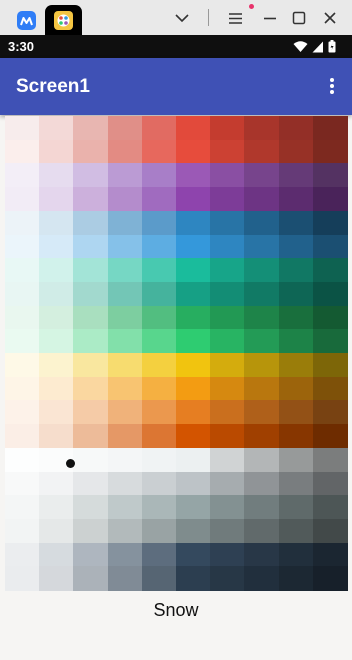 The image size is (352, 660). Describe the element at coordinates (332, 86) in the screenshot. I see `overflow-menu-icon` at that location.